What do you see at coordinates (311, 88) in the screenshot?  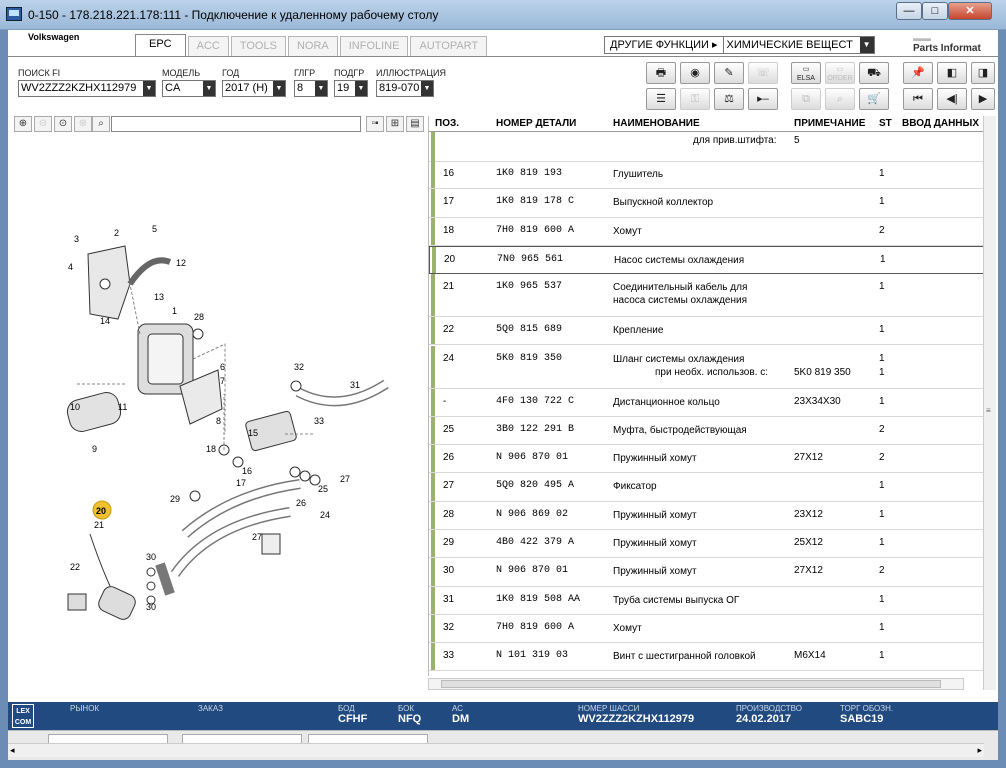 I see `main-group-select: 8 ▼` at bounding box center [311, 88].